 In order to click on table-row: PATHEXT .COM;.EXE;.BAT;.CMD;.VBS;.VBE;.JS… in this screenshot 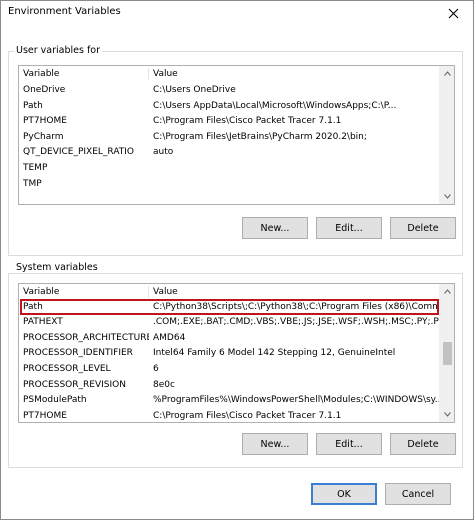, I will do `click(229, 323)`.